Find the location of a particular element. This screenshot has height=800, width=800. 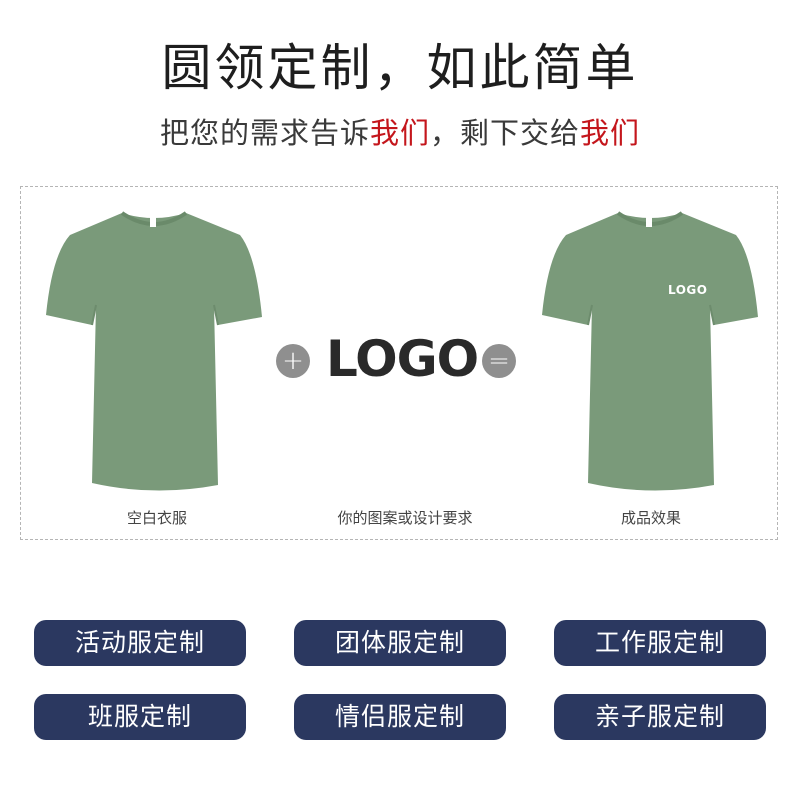

logo-placeholder-text: LOGO is located at coordinates (402, 359).